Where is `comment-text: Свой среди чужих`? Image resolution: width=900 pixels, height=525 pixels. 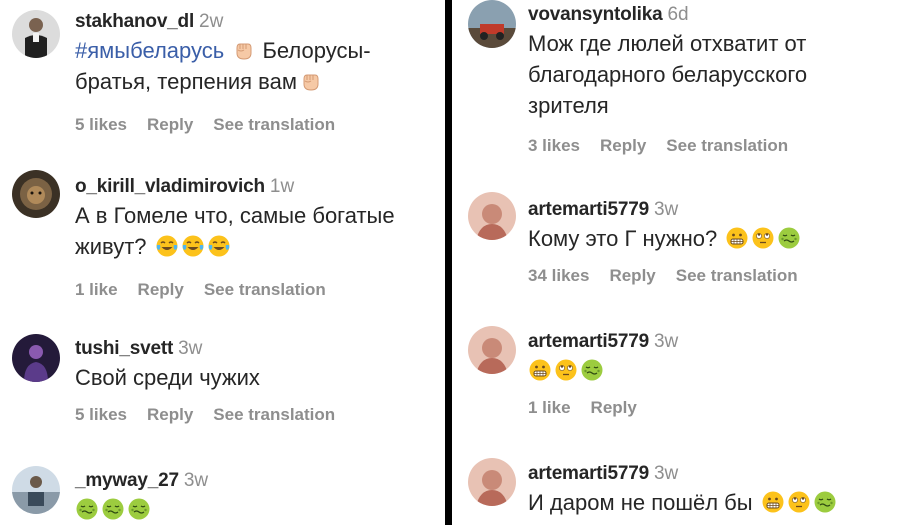 comment-text: Свой среди чужих is located at coordinates (167, 377).